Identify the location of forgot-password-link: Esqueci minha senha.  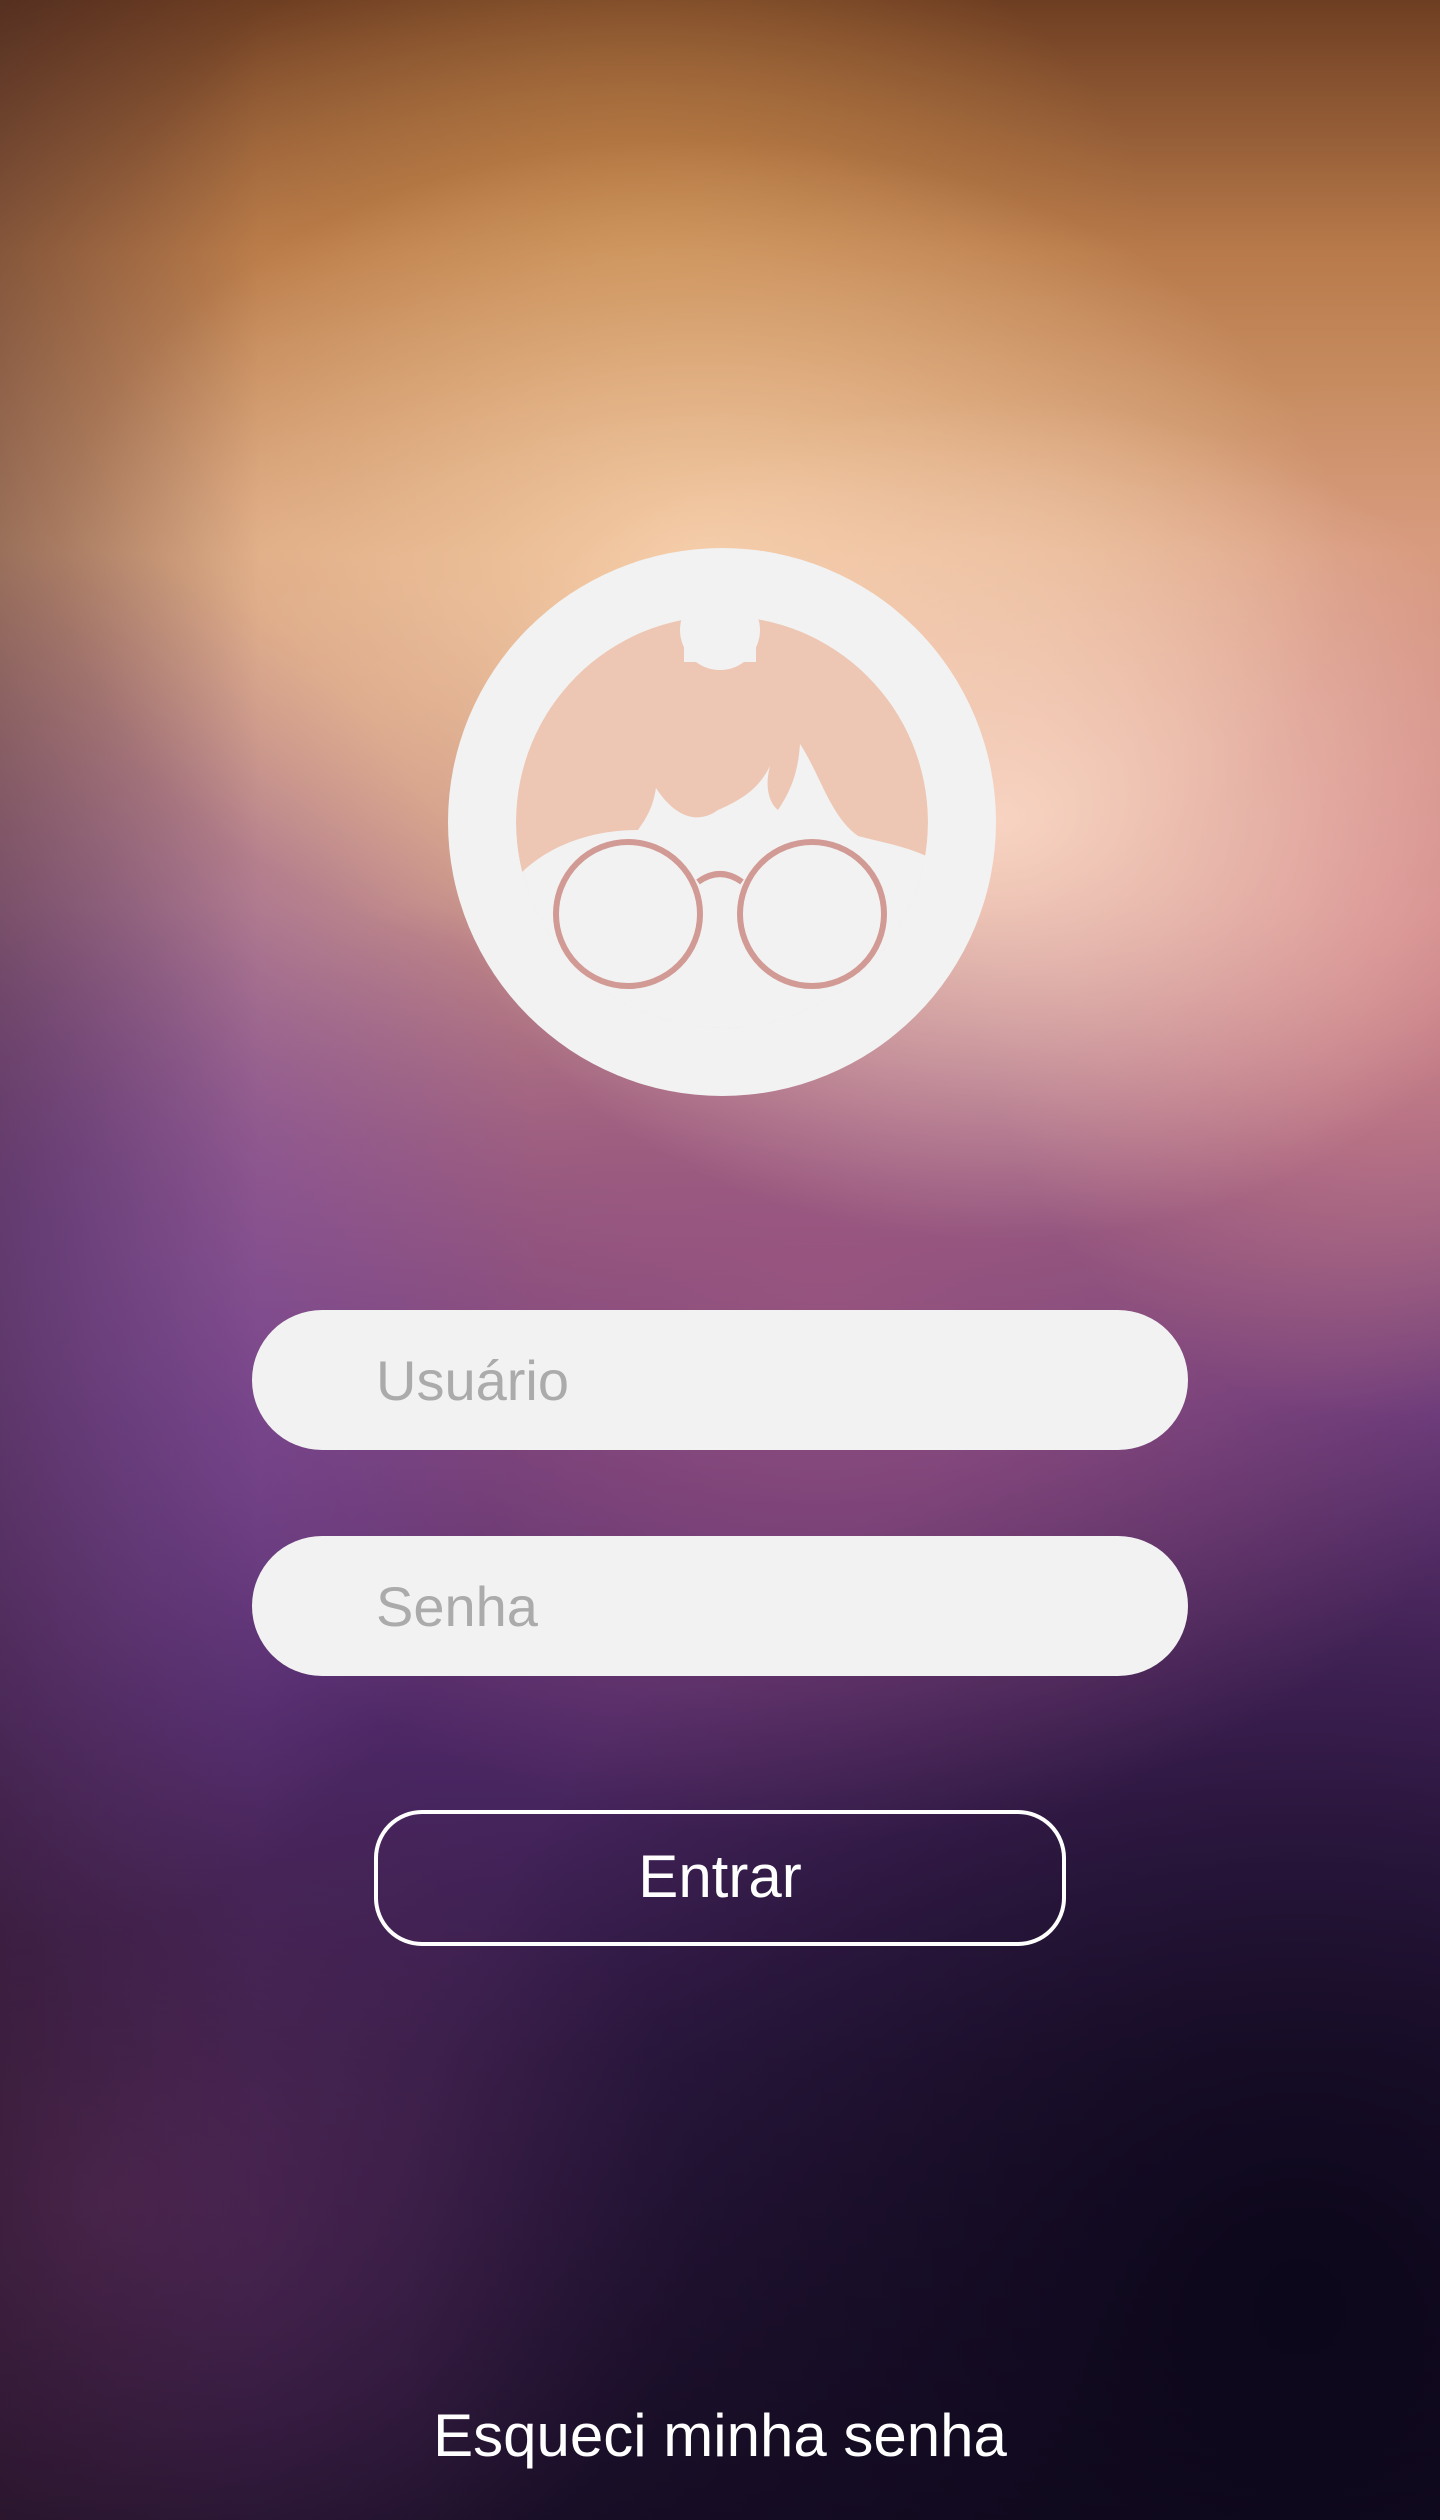
(720, 2436).